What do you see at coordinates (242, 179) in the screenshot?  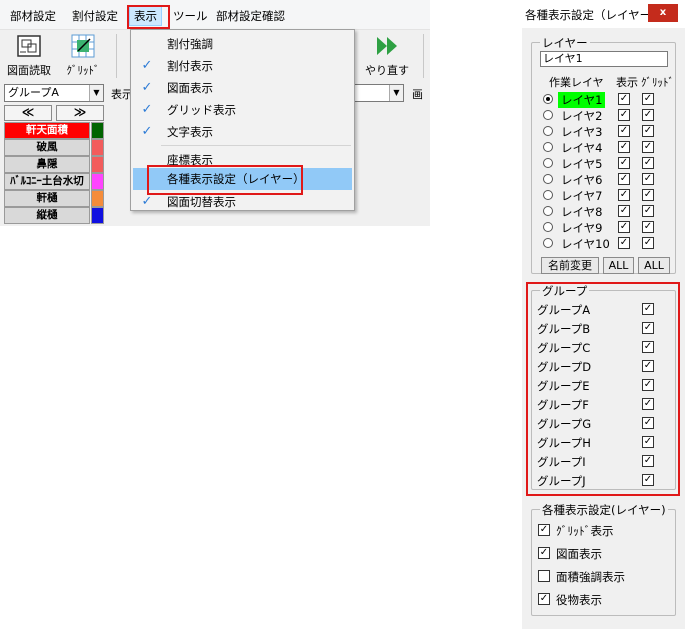 I see `view-menu-item: 各種表示設定（レイヤー）` at bounding box center [242, 179].